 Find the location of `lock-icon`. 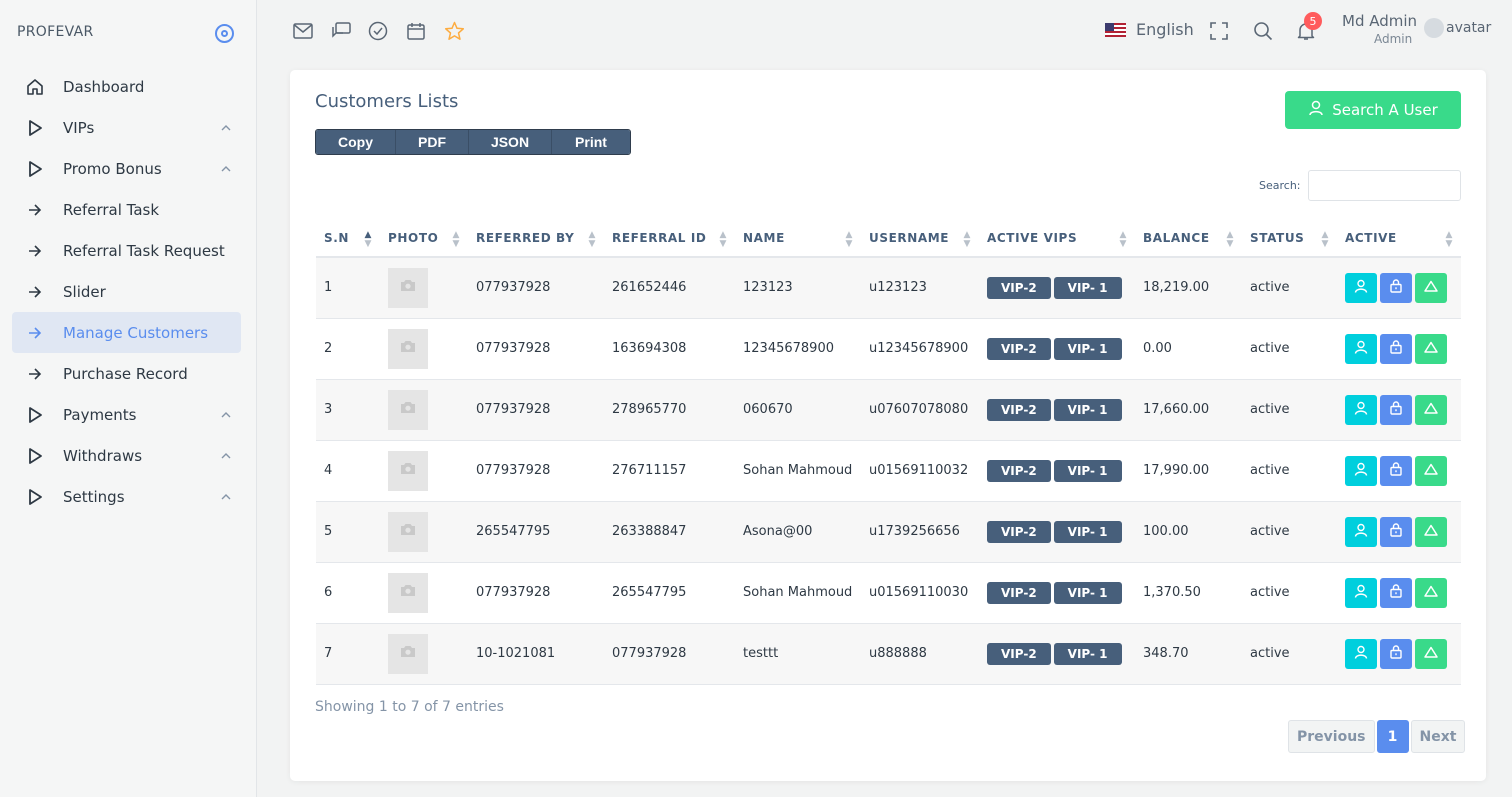

lock-icon is located at coordinates (1396, 592).